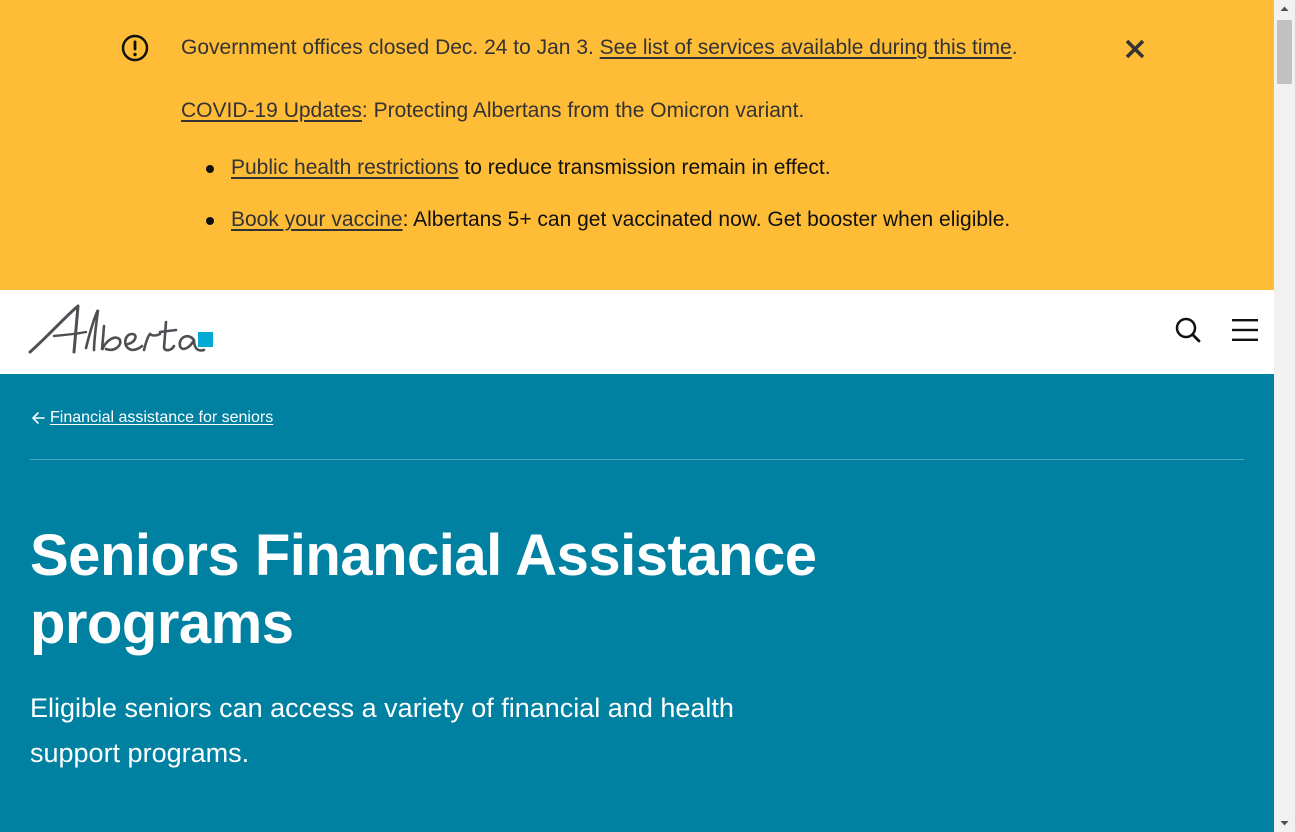  Describe the element at coordinates (644, 167) in the screenshot. I see `list-item-text: to reduce transmission remain in effect.` at that location.